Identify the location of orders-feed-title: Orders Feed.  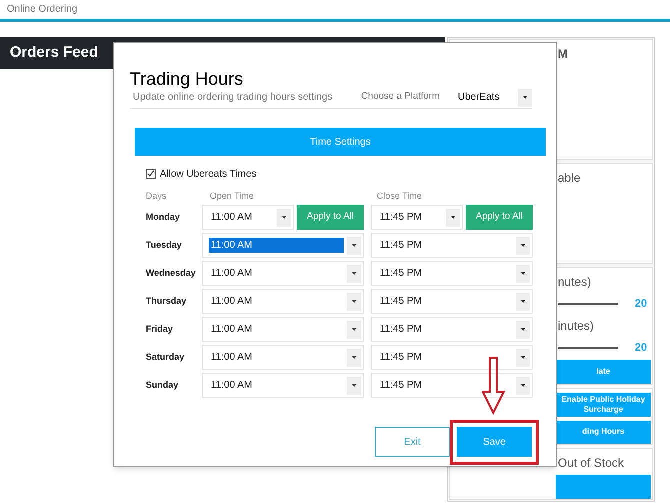
(54, 52).